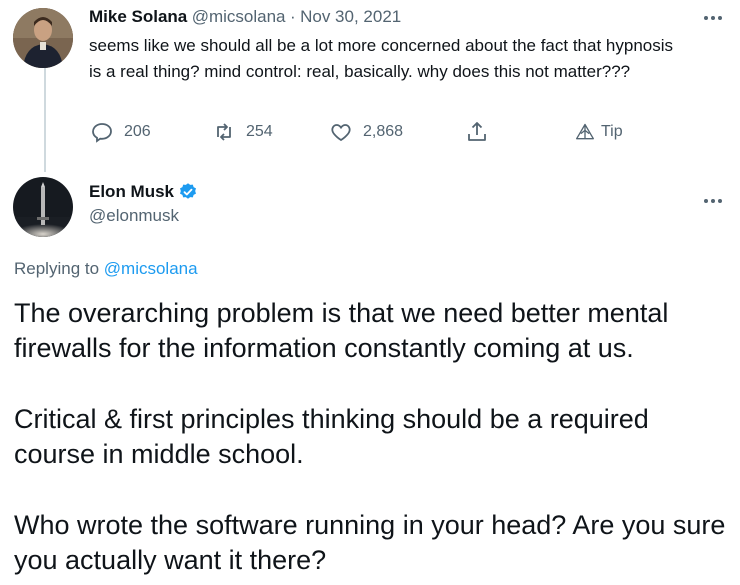 The image size is (740, 585). I want to click on like-button: 2,868, so click(366, 132).